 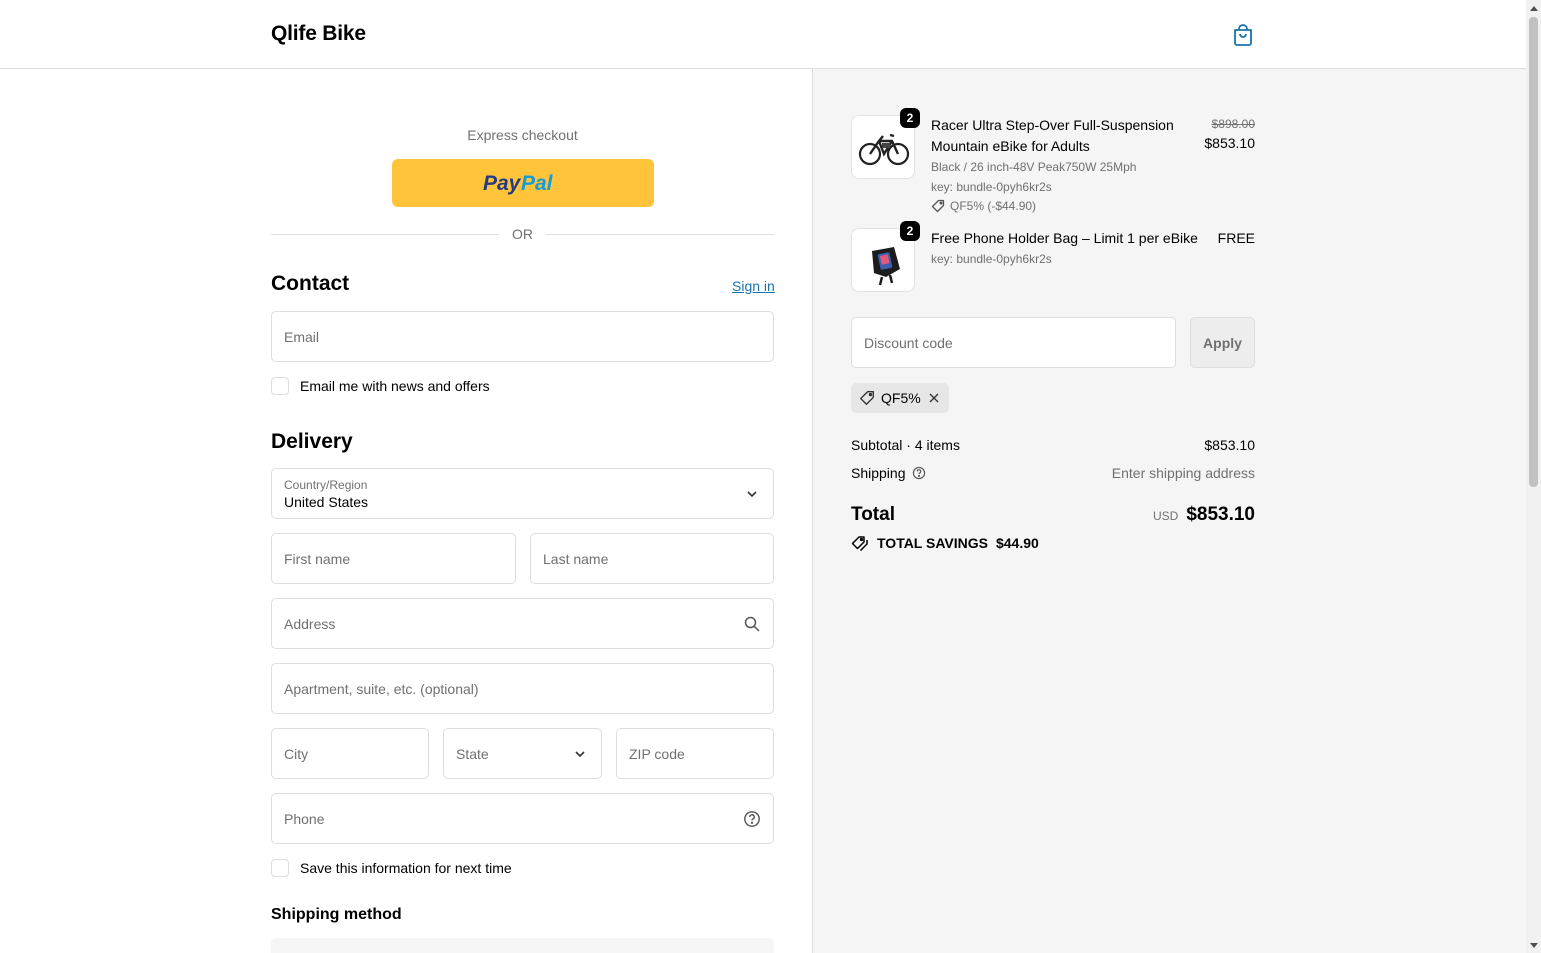 I want to click on city-field: City, so click(x=350, y=753).